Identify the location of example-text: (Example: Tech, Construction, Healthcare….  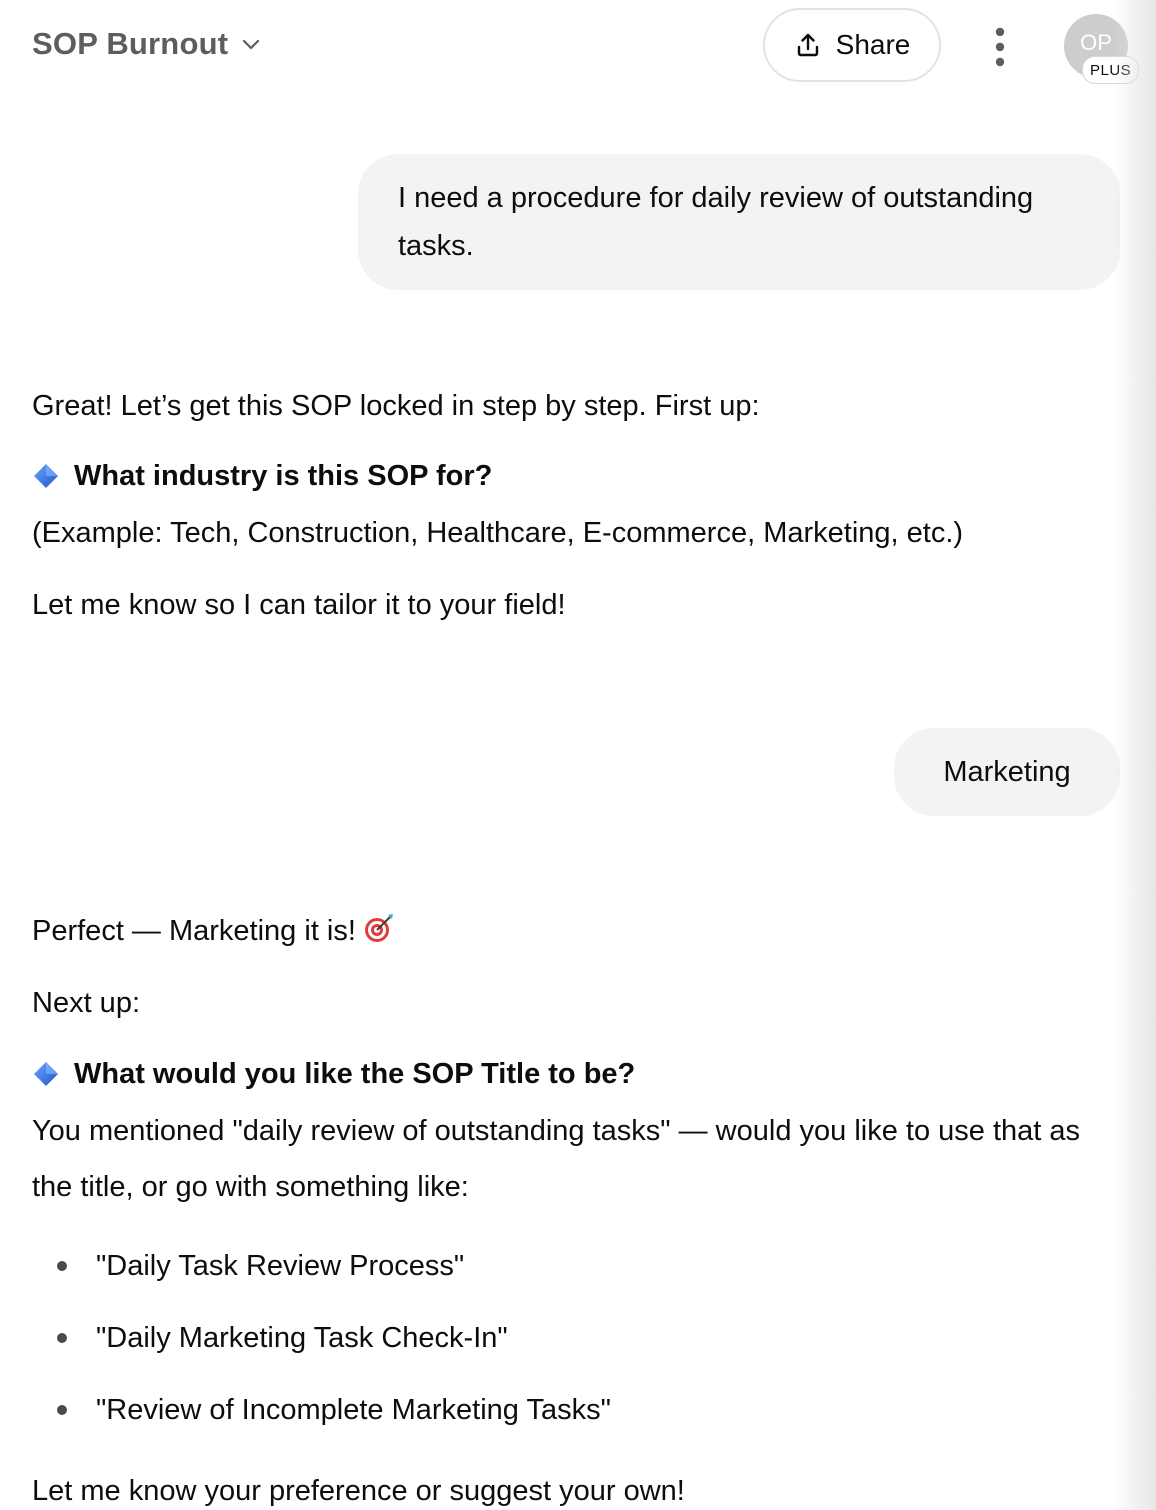
(498, 533).